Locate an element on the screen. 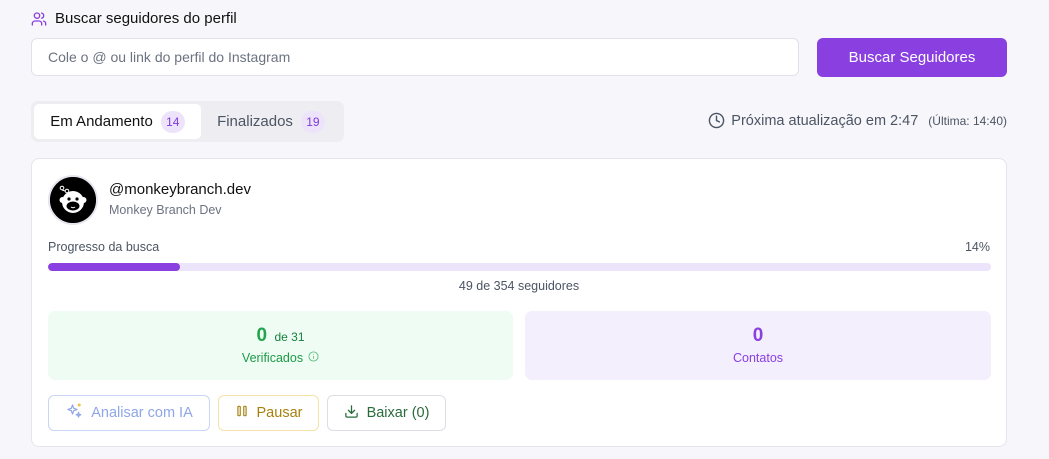 Image resolution: width=1049 pixels, height=459 pixels. verified-stat: 0 de 31 Verificados is located at coordinates (280, 345).